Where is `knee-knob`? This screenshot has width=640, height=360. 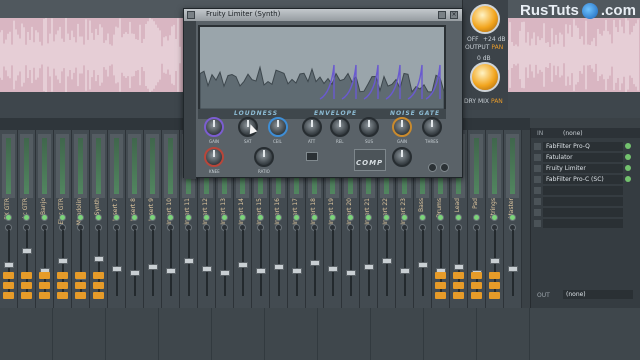 knee-knob is located at coordinates (214, 157).